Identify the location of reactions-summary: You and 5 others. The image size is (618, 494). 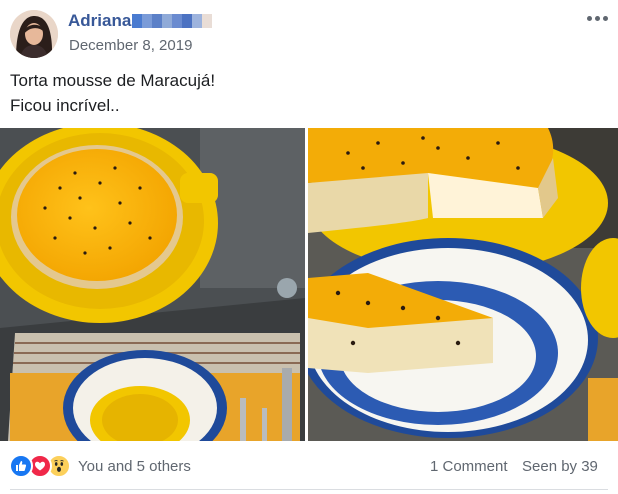
(100, 466).